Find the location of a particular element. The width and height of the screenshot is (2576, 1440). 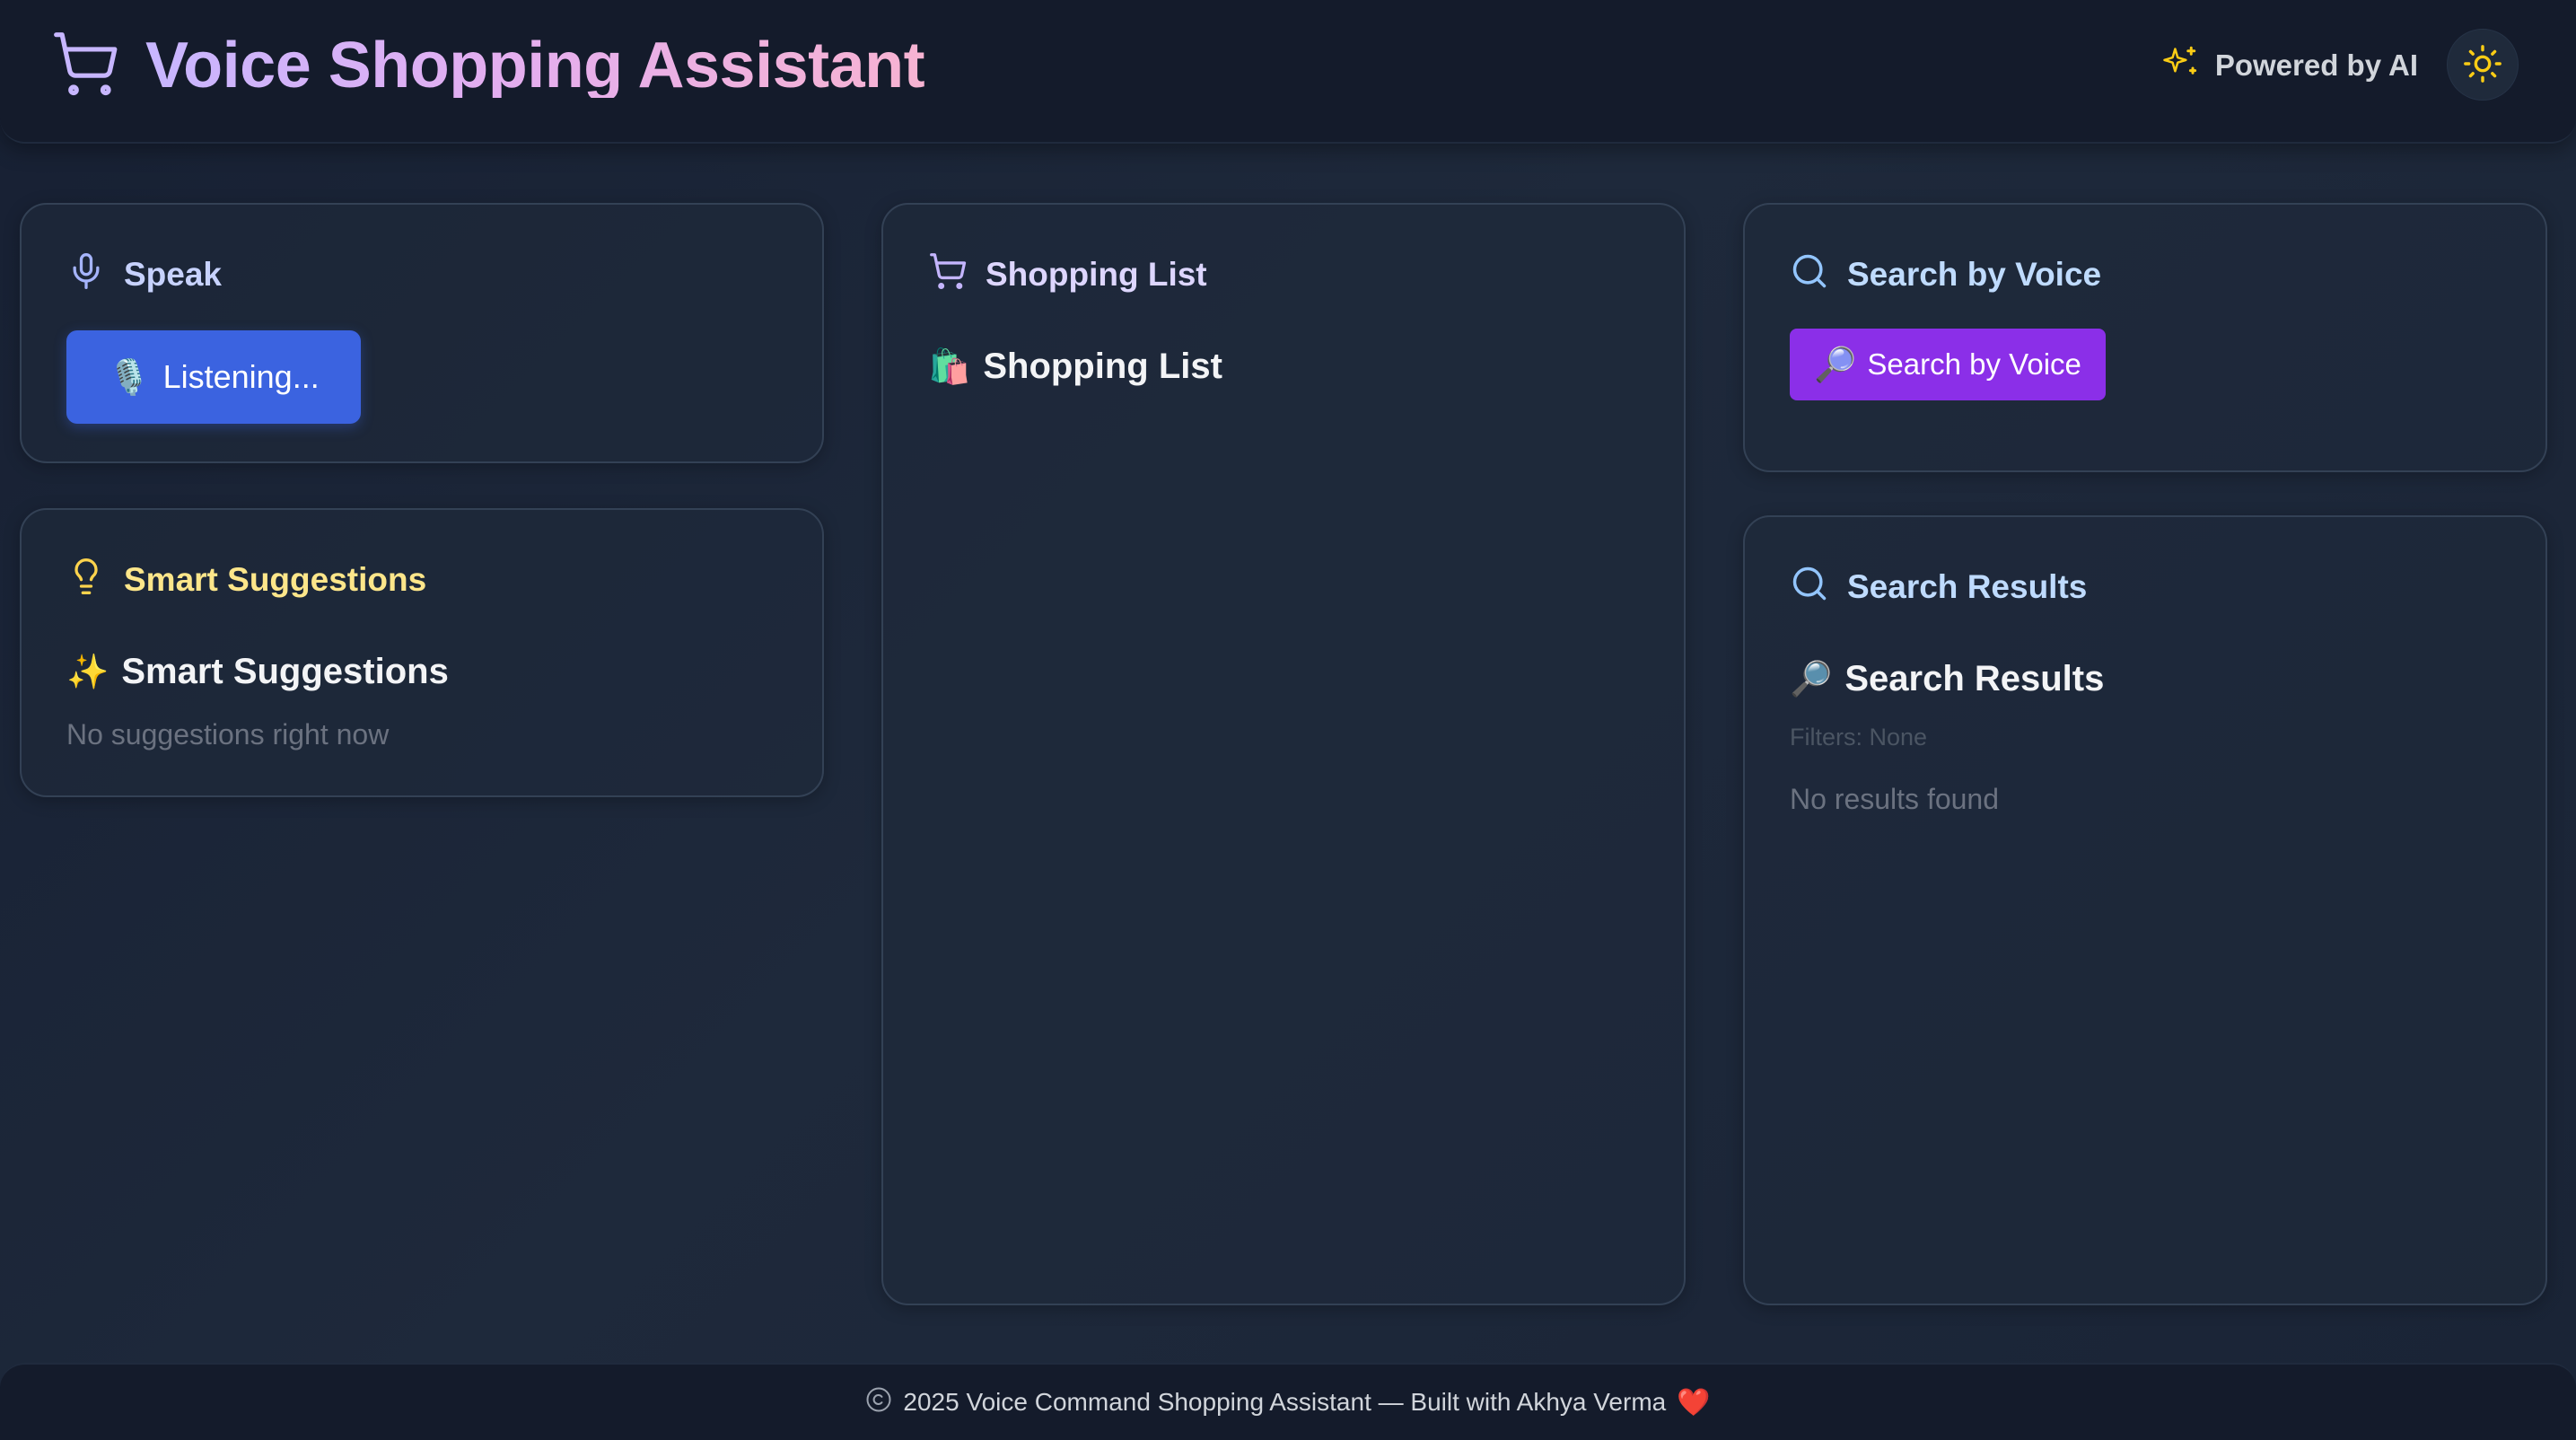

cart-icon is located at coordinates (85, 66).